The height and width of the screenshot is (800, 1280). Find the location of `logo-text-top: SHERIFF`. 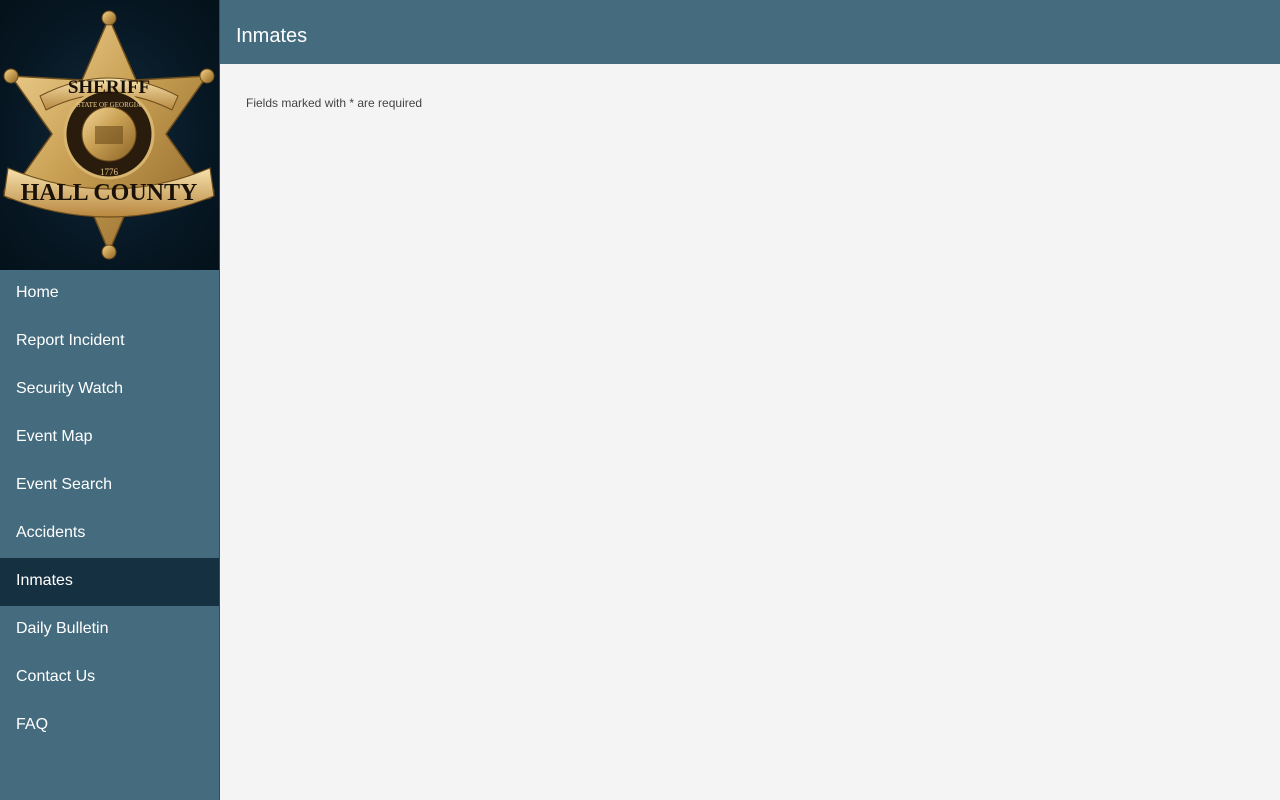

logo-text-top: SHERIFF is located at coordinates (109, 87).